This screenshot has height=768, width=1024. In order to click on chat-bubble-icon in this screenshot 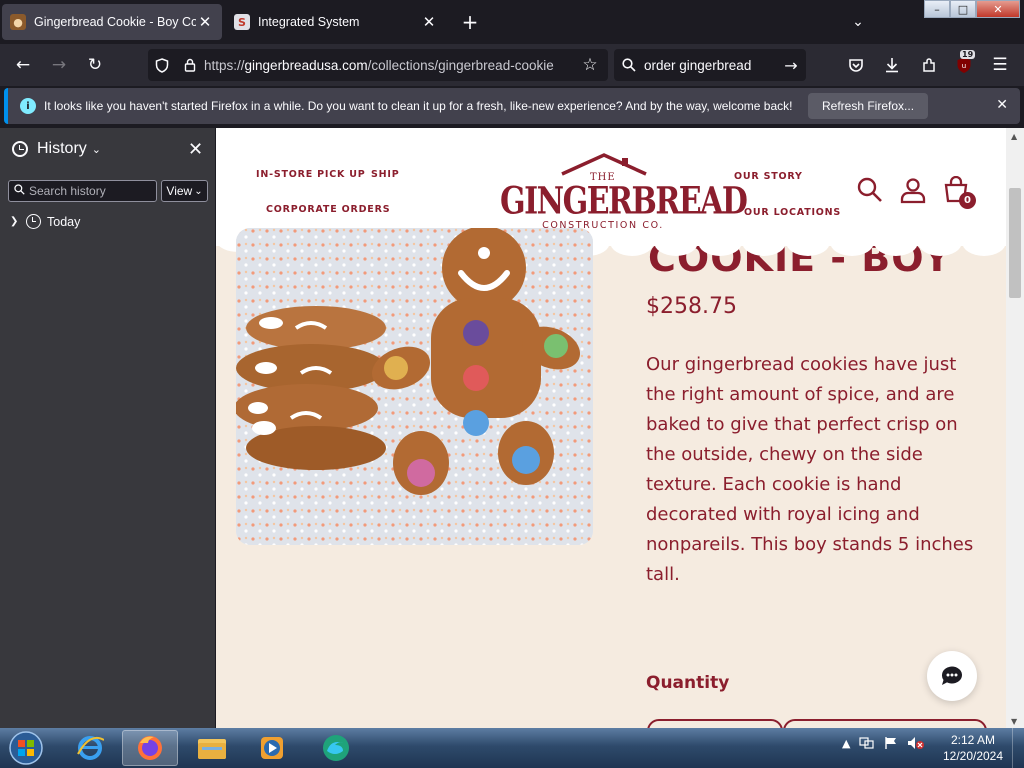, I will do `click(951, 675)`.